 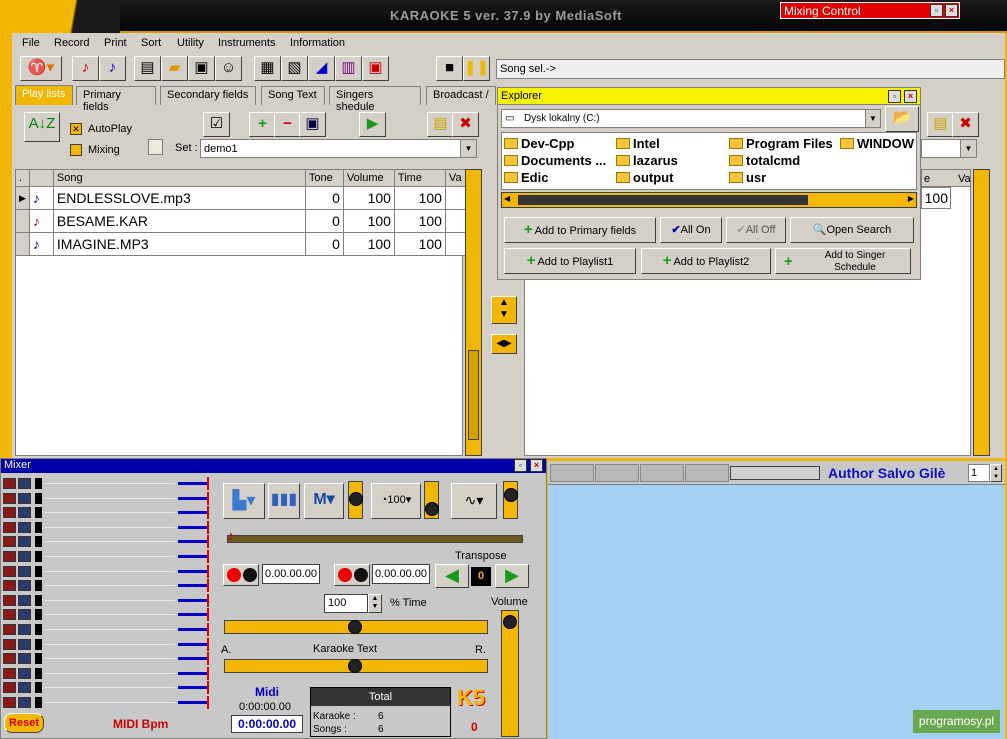 What do you see at coordinates (375, 603) in the screenshot?
I see `tempo-spinner: ▲ ▼` at bounding box center [375, 603].